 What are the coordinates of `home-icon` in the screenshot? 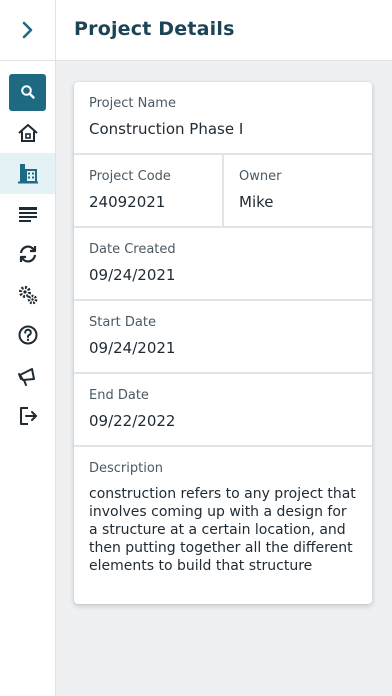 It's located at (27, 132).